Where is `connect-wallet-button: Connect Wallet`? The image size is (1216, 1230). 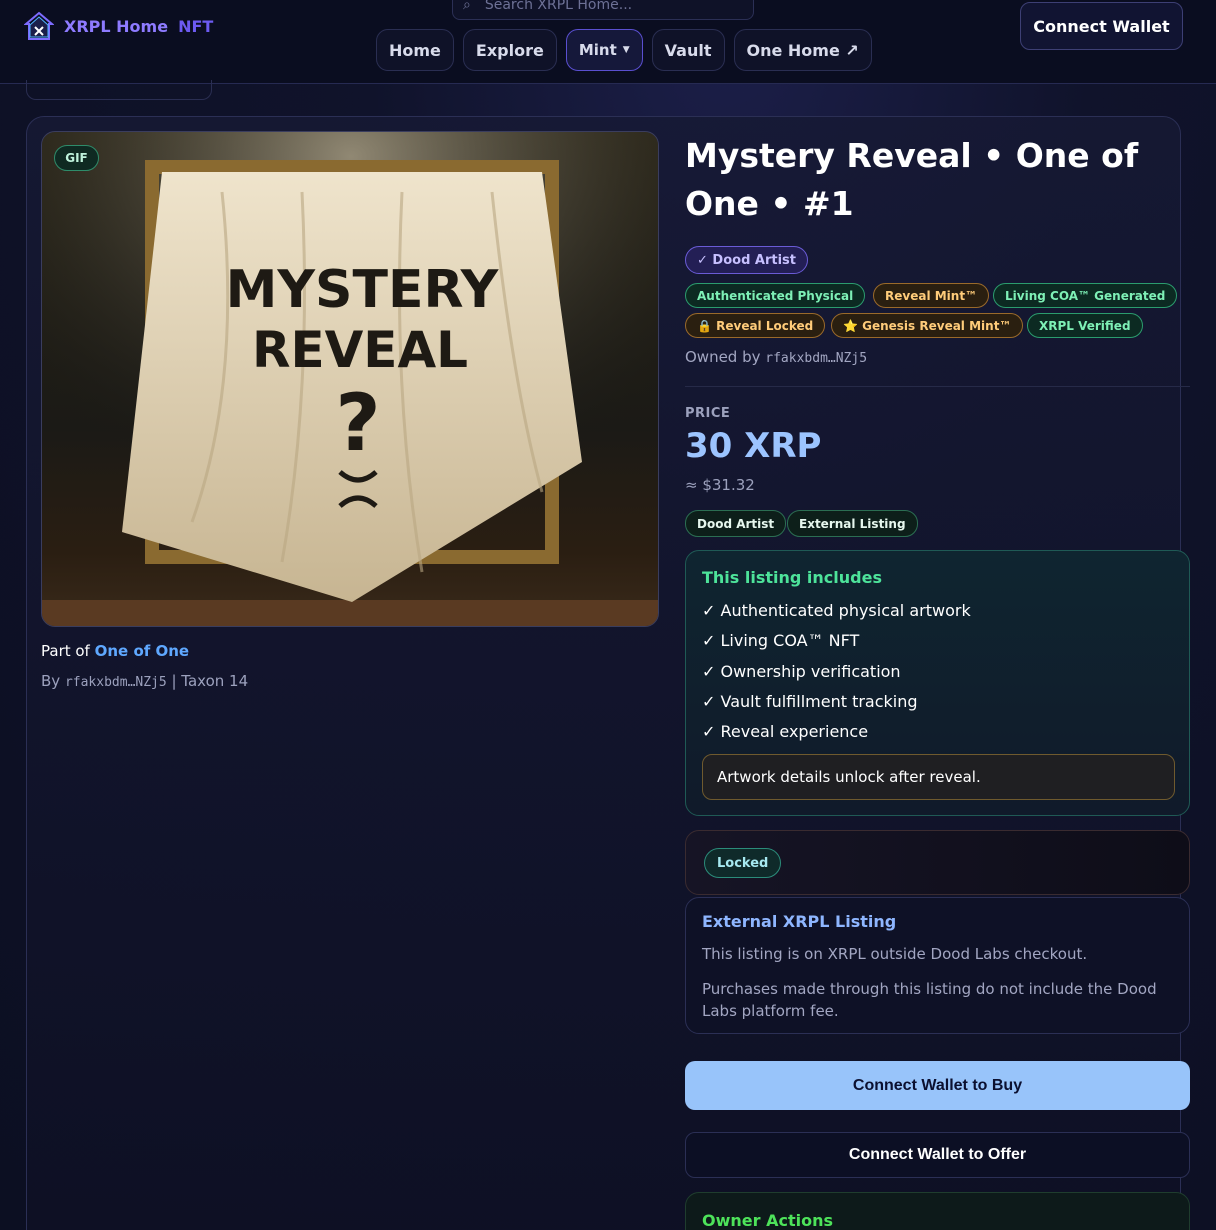 connect-wallet-button: Connect Wallet is located at coordinates (1101, 26).